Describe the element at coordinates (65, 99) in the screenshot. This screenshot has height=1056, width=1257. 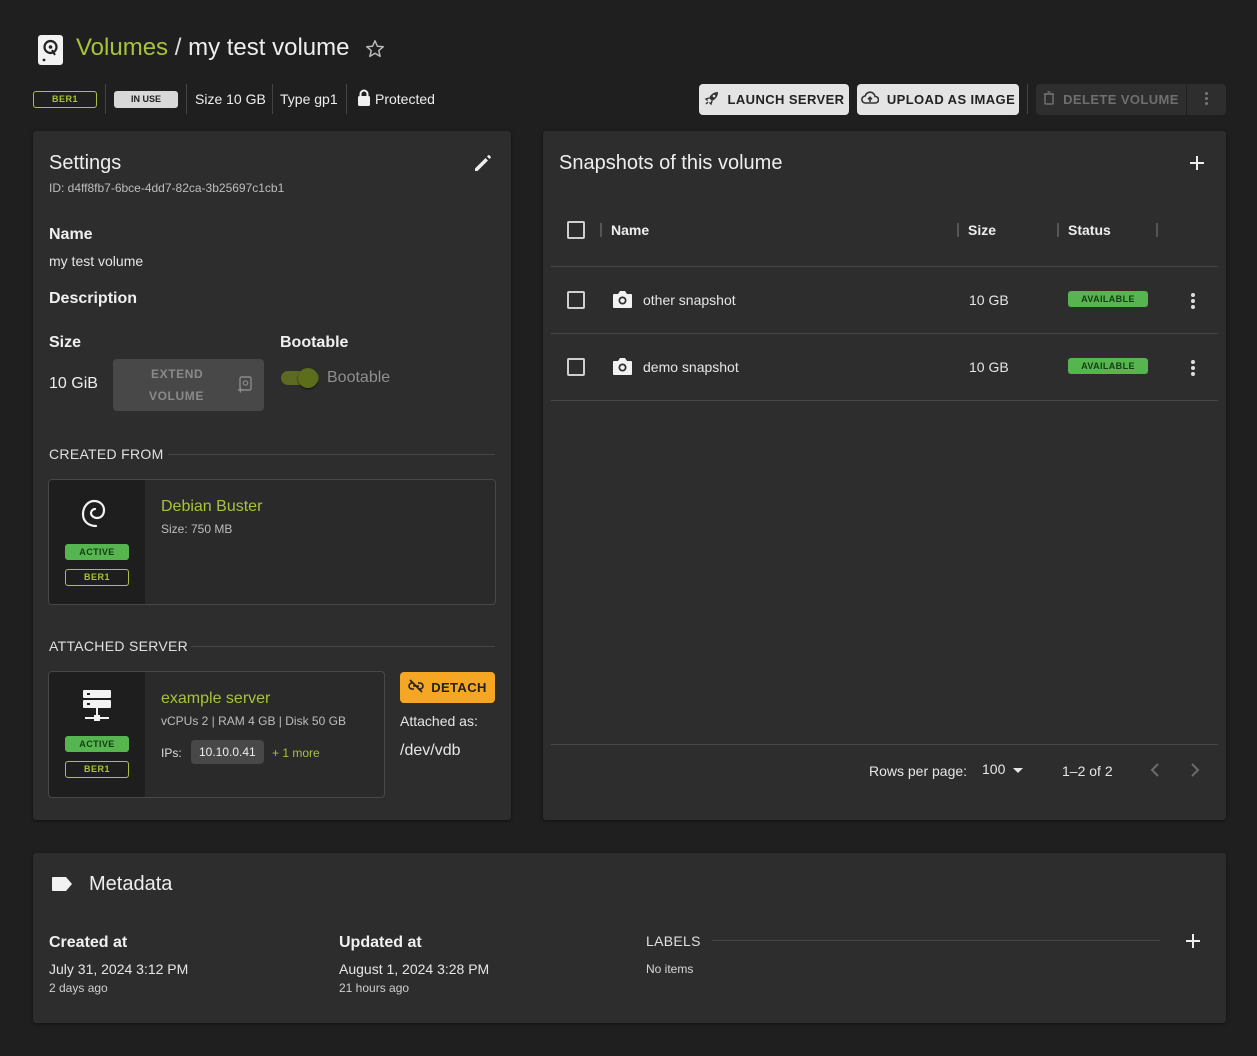
I see `region-badge: BER1` at that location.